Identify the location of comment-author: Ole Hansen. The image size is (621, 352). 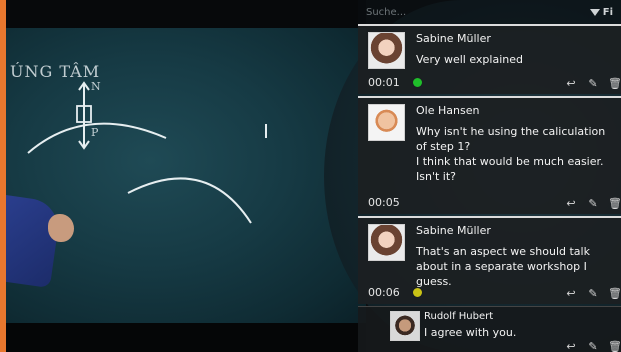
(448, 110).